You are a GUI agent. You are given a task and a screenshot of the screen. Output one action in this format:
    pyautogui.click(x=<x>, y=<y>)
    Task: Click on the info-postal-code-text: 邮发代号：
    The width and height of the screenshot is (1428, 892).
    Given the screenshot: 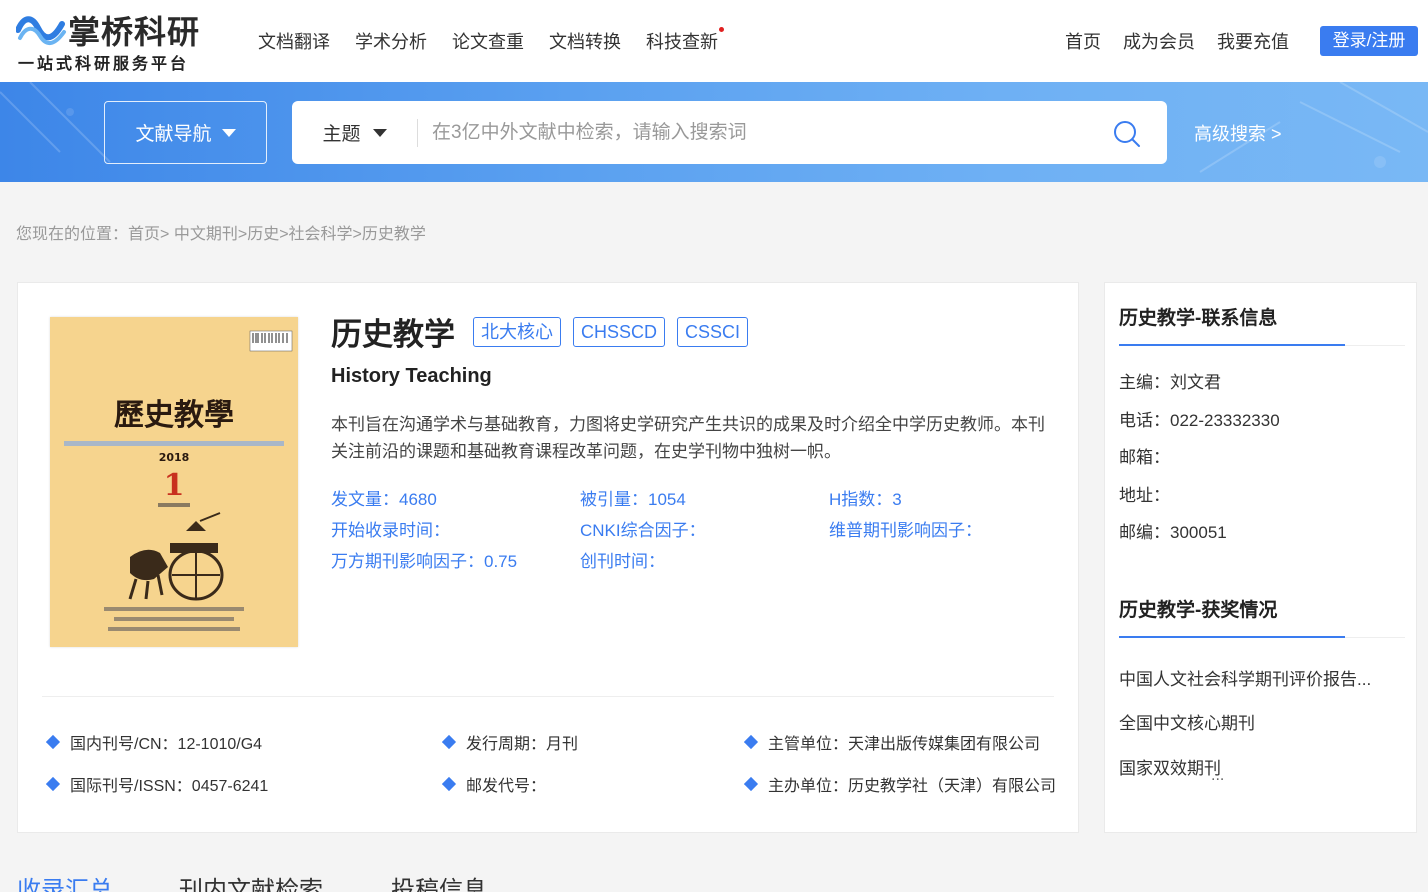 What is the action you would take?
    pyautogui.click(x=506, y=786)
    